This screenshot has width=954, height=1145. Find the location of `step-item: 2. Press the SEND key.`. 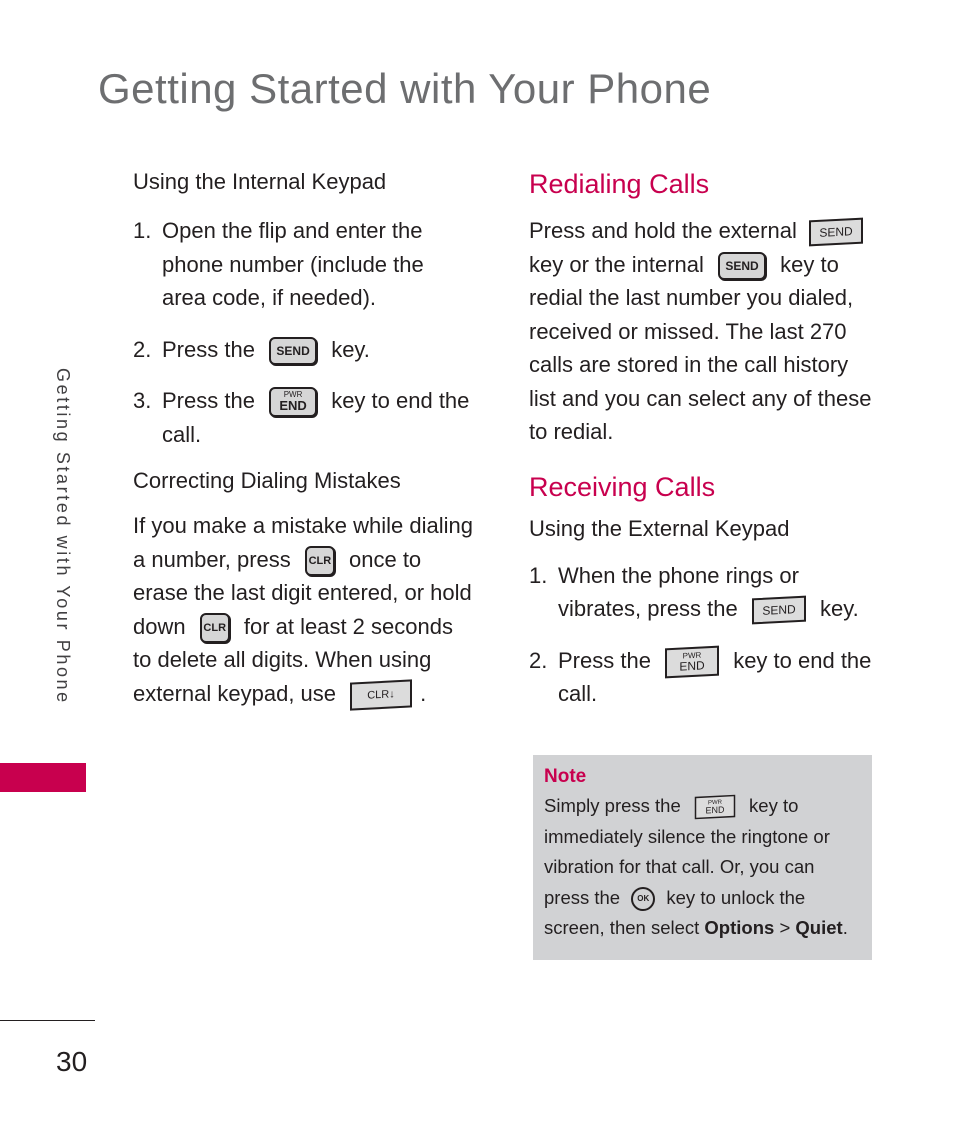

step-item: 2. Press the SEND key. is located at coordinates (303, 350).